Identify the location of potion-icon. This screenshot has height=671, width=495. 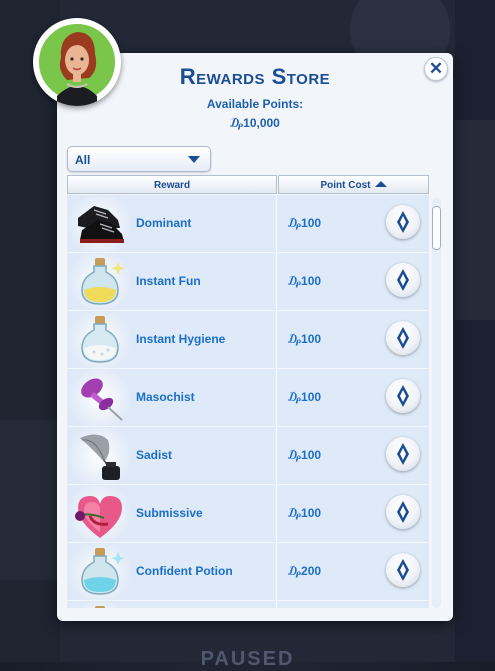
(100, 605).